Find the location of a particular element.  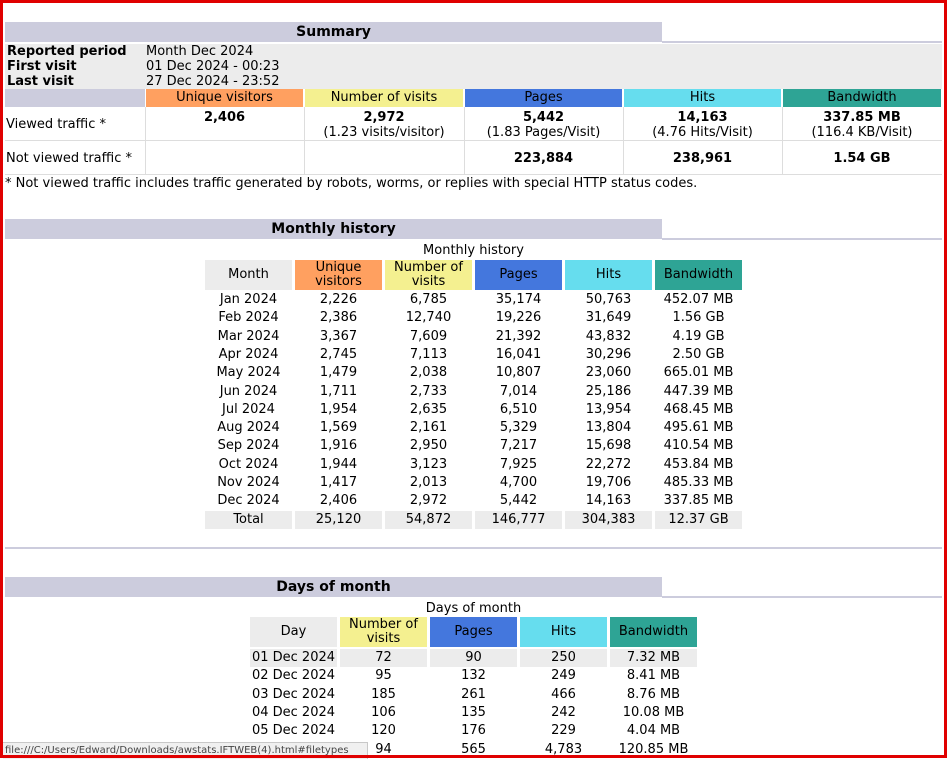

viewed-visits: 2,972 (1.23 visits/visitor) is located at coordinates (384, 125).